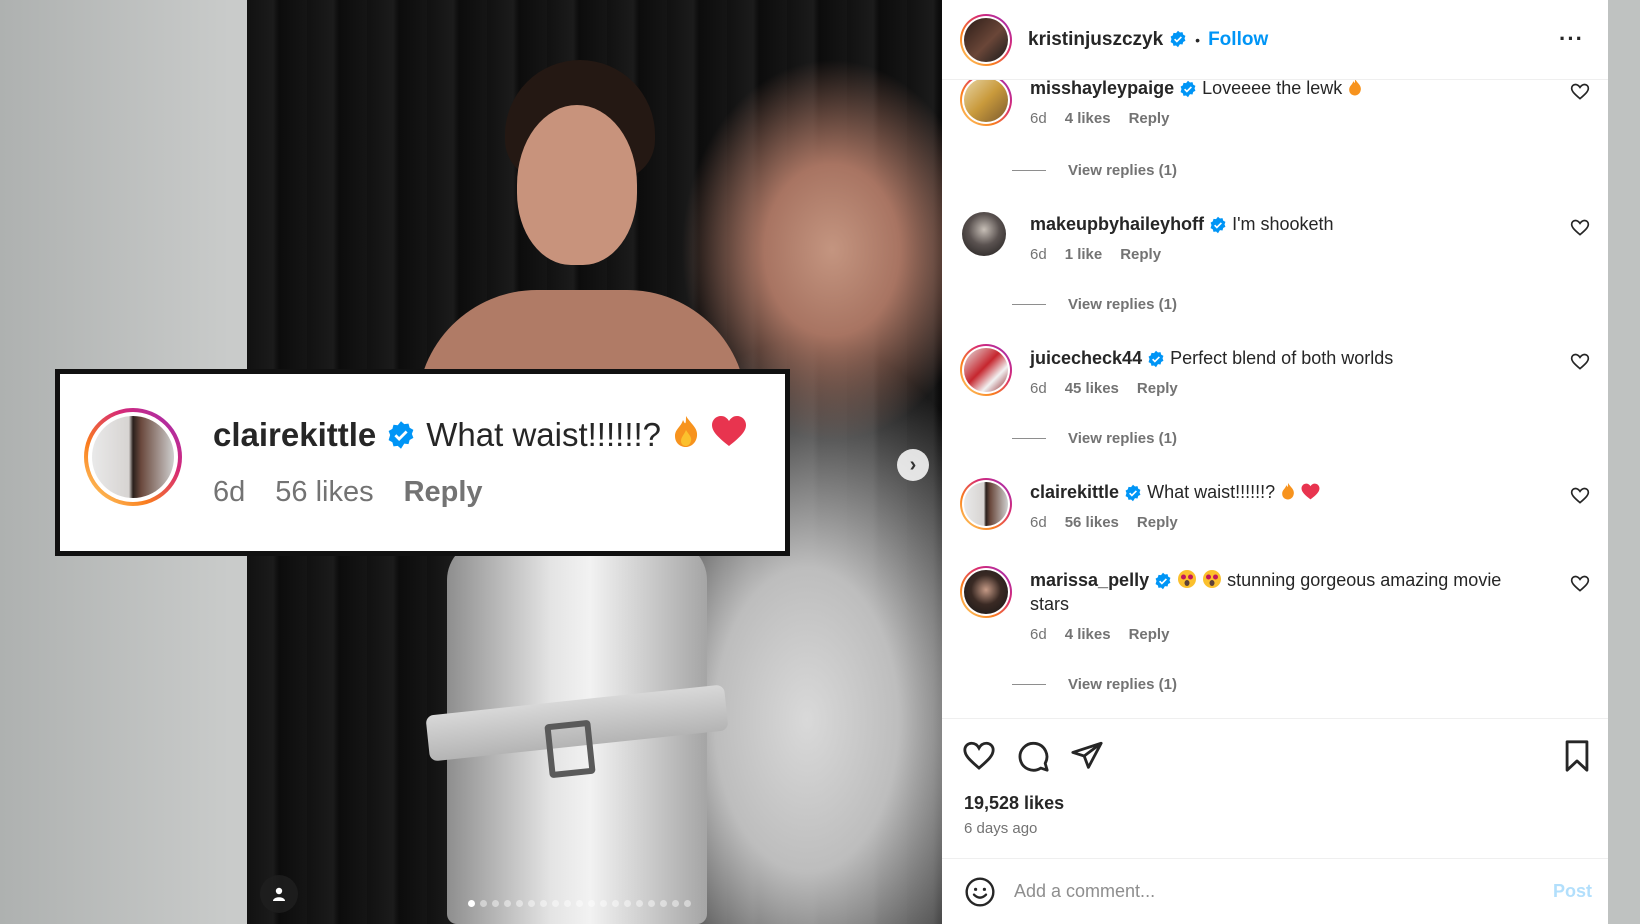  I want to click on comment-likes: 45 likes, so click(1092, 388).